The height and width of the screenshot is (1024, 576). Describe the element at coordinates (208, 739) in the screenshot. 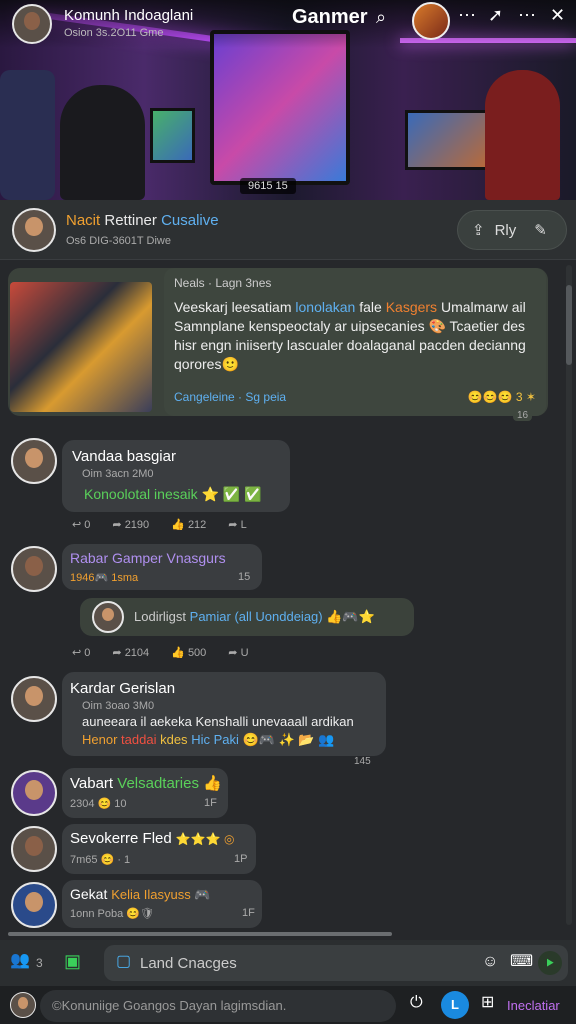

I see `message-text: Henor taddai kdes Hic Paki 😊🎮 ✨ 📂 👥` at that location.